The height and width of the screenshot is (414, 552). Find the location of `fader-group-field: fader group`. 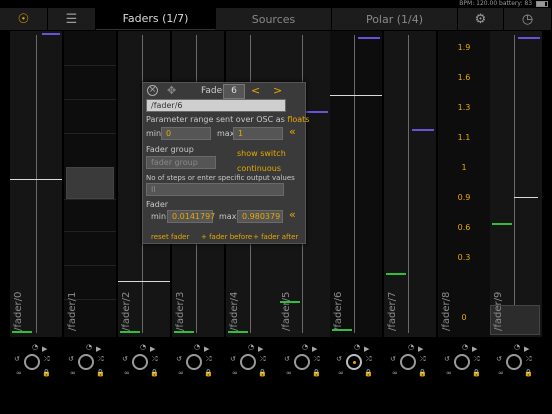

fader-group-field: fader group is located at coordinates (181, 162).